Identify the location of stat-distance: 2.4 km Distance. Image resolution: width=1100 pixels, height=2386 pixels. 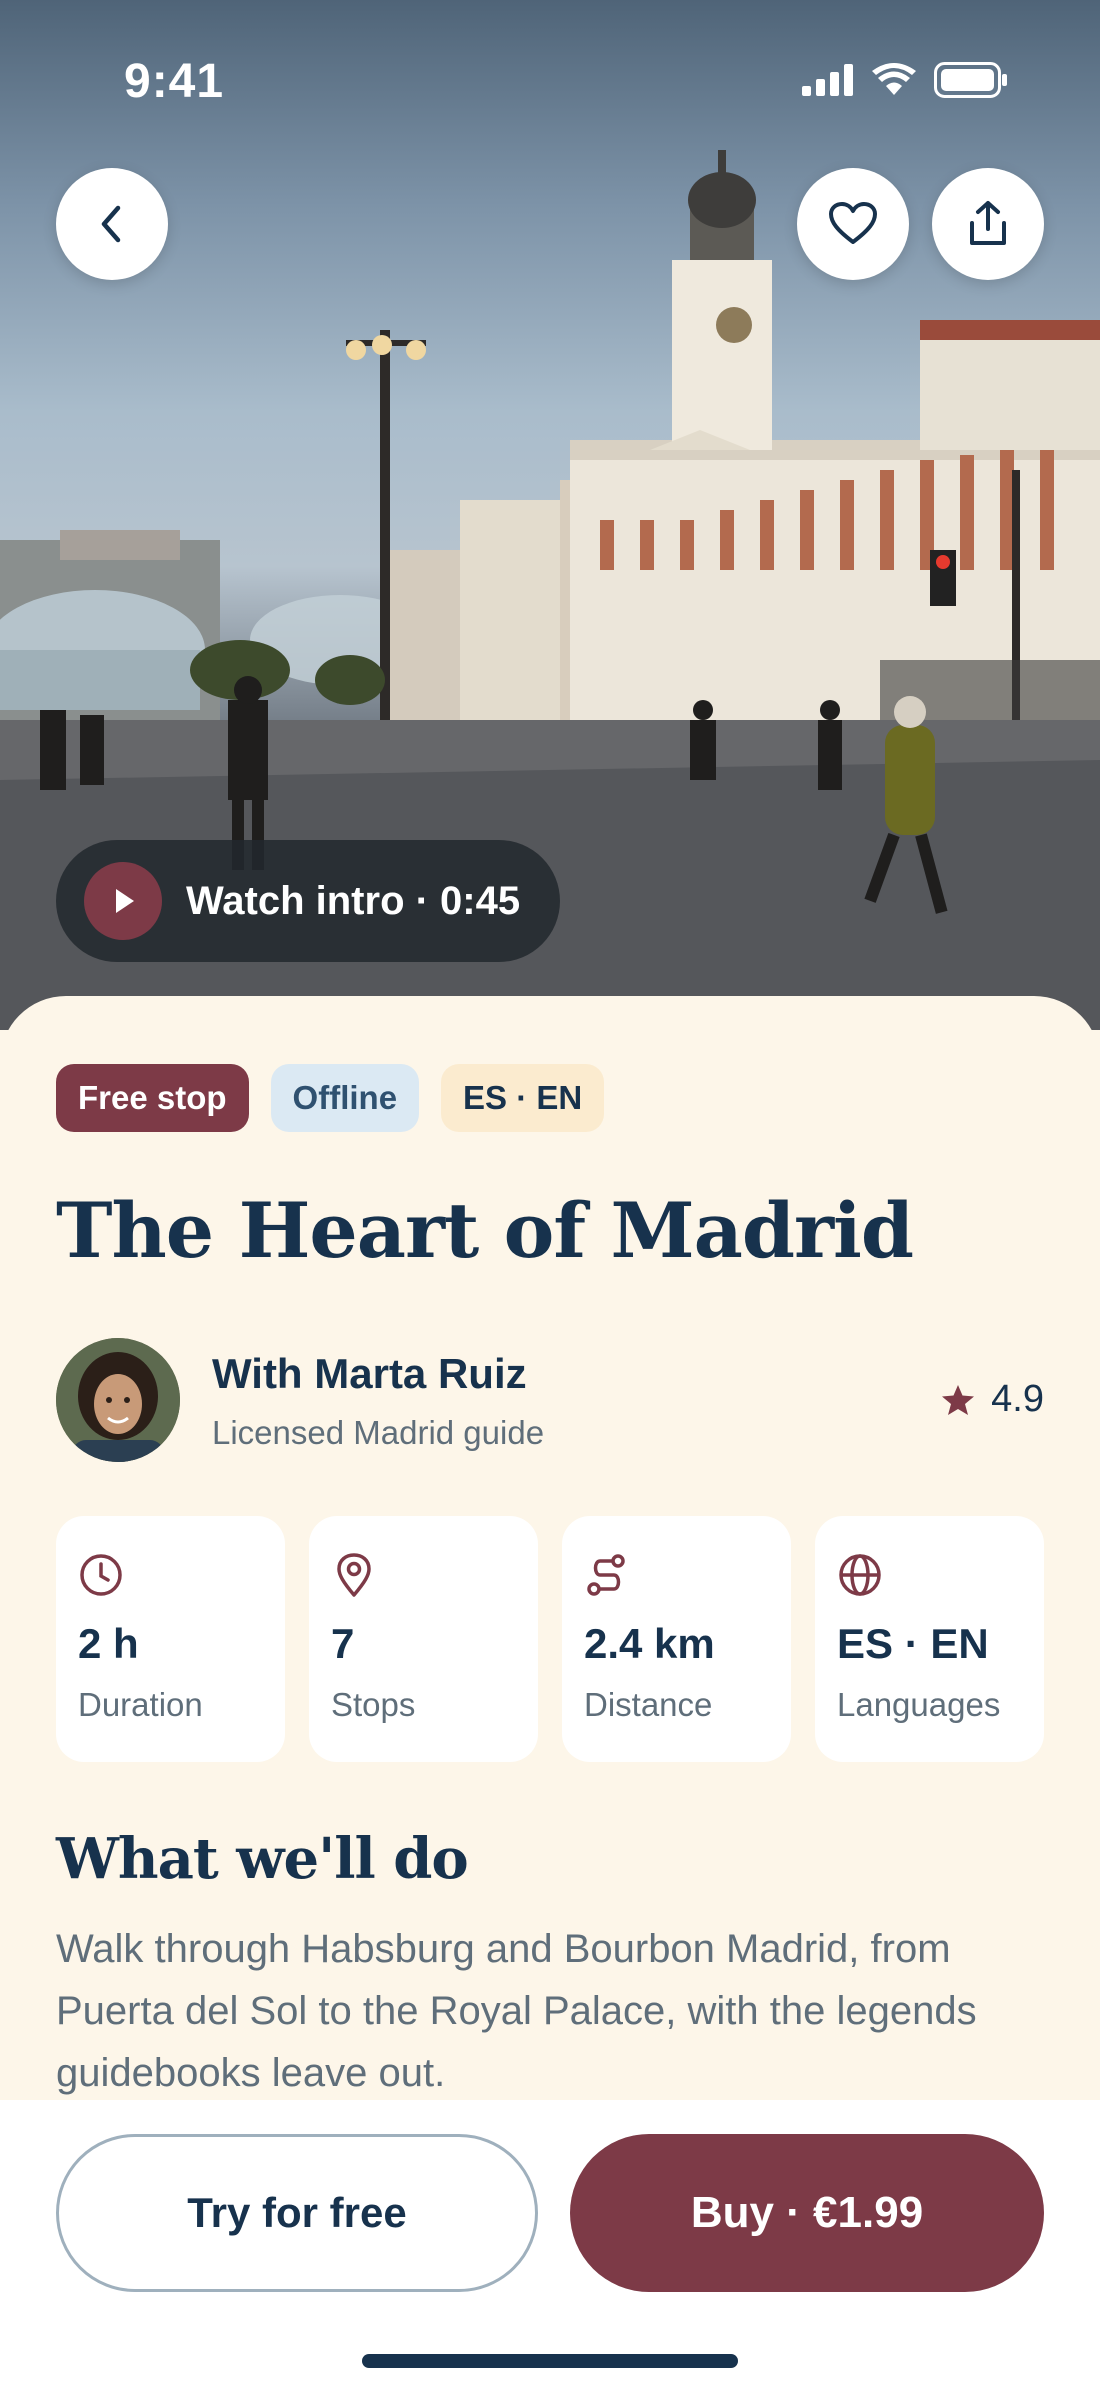
(676, 1639).